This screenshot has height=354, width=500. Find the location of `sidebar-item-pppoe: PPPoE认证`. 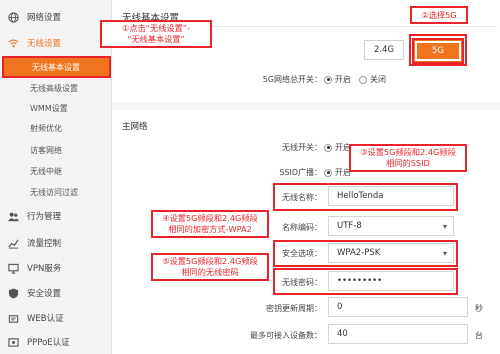

sidebar-item-pppoe: PPPoE认证 is located at coordinates (56, 342).